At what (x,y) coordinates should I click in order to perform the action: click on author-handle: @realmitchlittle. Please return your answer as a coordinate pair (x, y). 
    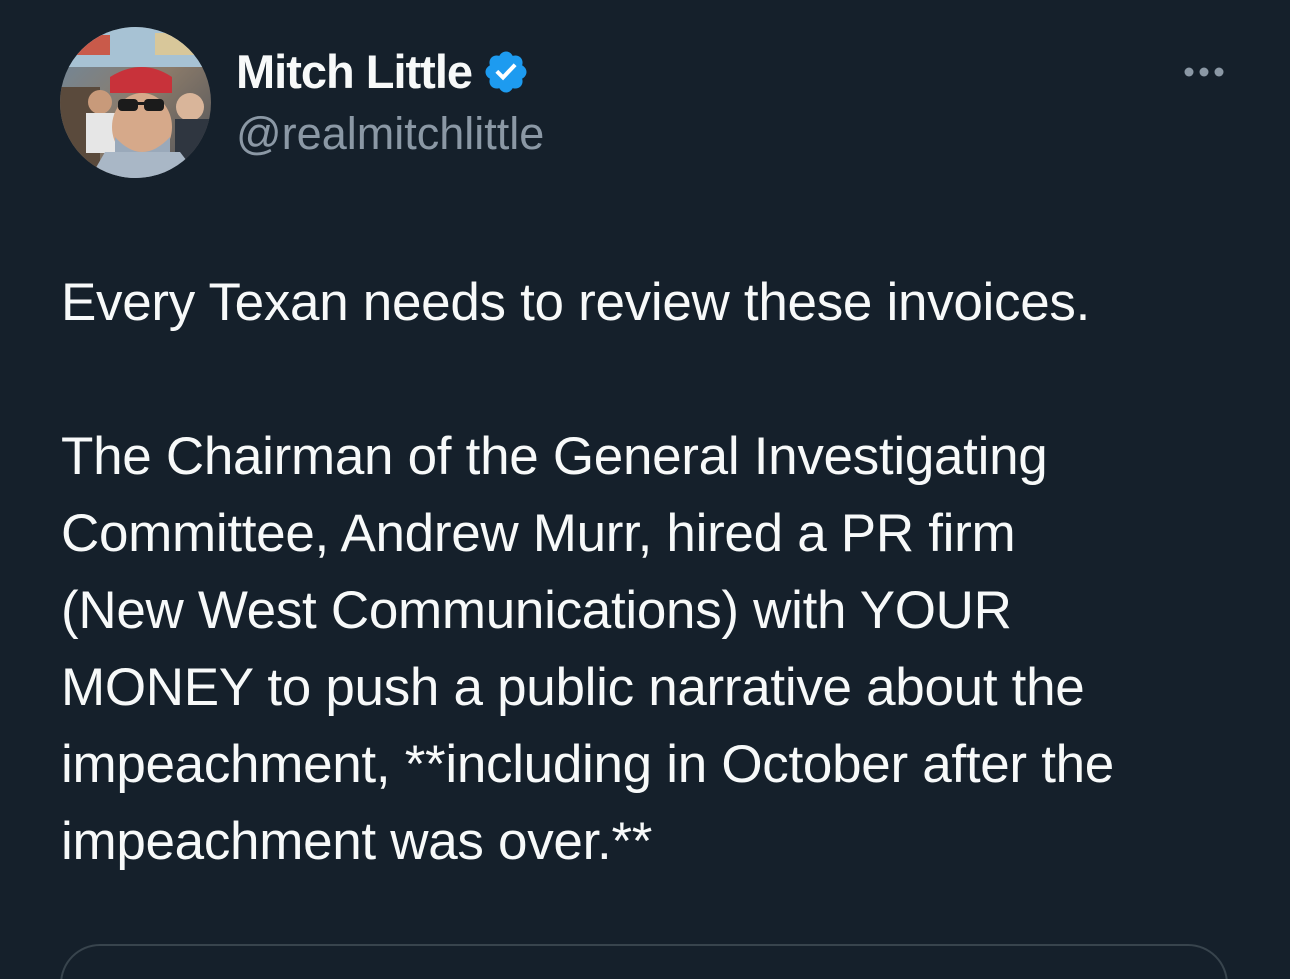
    Looking at the image, I should click on (390, 134).